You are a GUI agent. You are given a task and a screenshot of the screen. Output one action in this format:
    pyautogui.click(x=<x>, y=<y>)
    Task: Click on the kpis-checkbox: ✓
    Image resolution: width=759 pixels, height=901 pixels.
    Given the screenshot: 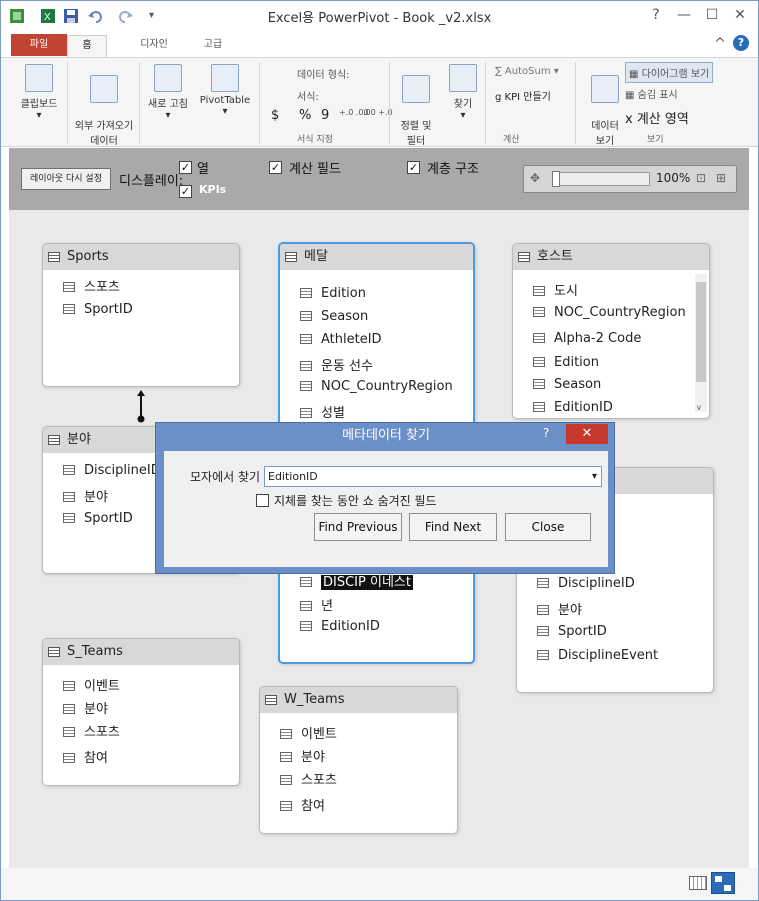 What is the action you would take?
    pyautogui.click(x=185, y=191)
    